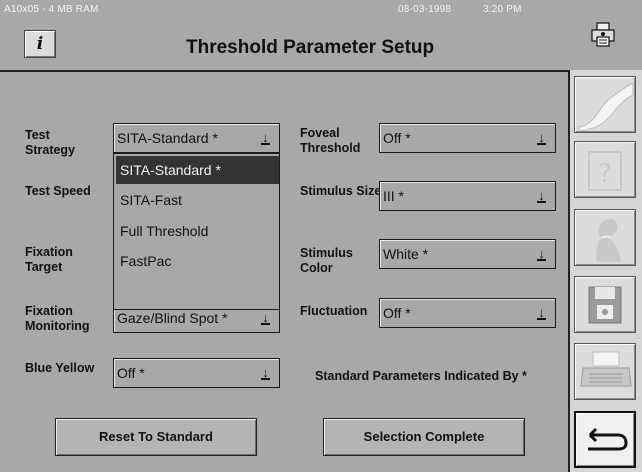 Image resolution: width=642 pixels, height=472 pixels. Describe the element at coordinates (425, 9) in the screenshot. I see `system-date: 08-03-1998` at that location.